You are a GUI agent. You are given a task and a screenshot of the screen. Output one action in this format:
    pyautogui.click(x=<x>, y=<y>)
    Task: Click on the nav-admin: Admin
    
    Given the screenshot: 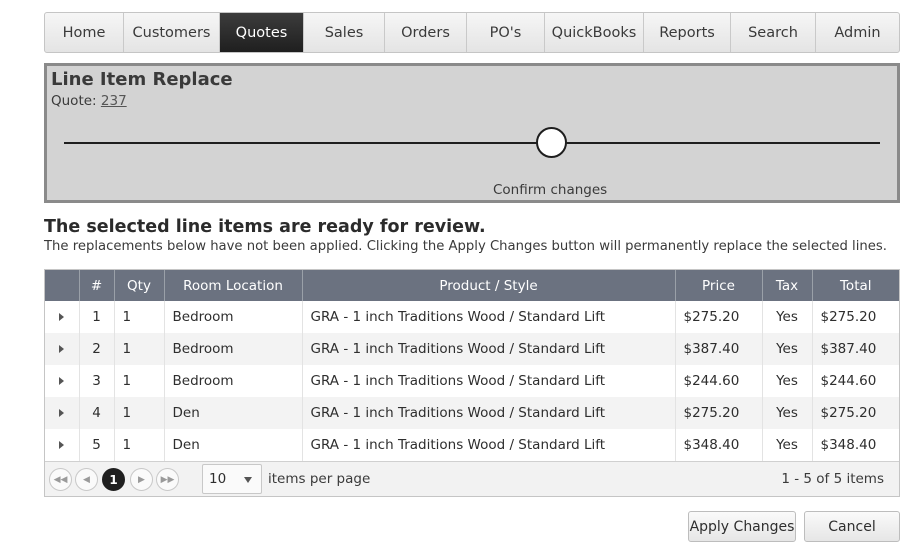 What is the action you would take?
    pyautogui.click(x=857, y=32)
    